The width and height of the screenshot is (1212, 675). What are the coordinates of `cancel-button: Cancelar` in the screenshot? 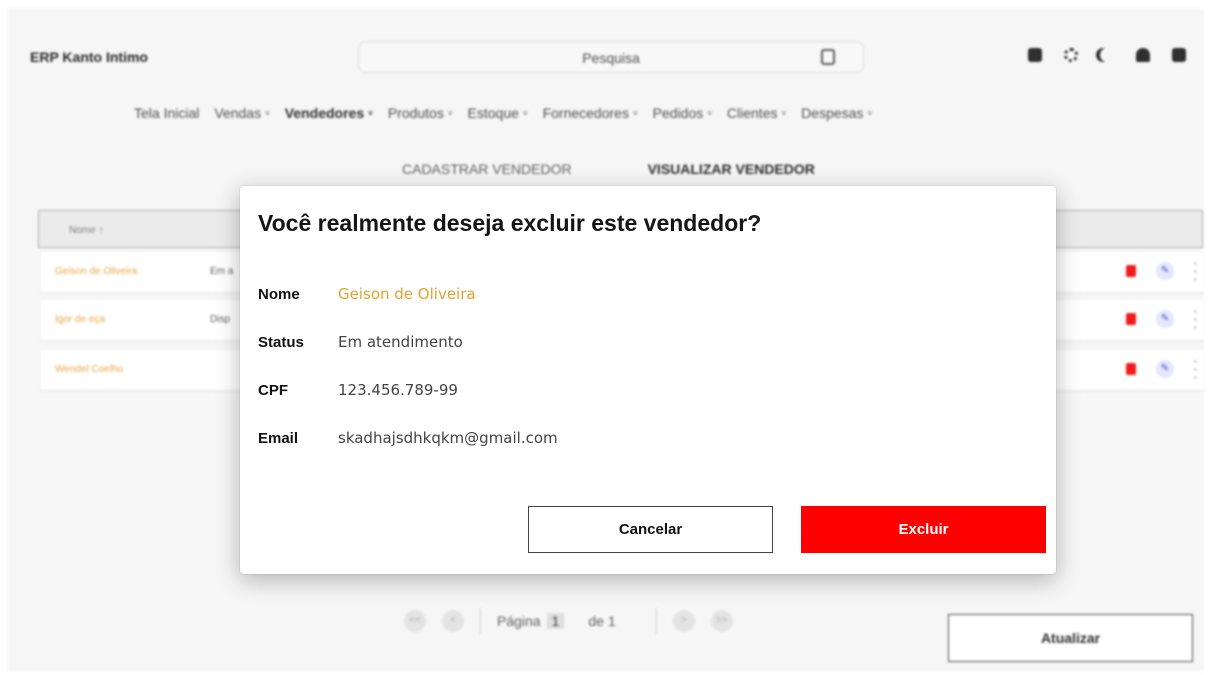 It's located at (650, 529).